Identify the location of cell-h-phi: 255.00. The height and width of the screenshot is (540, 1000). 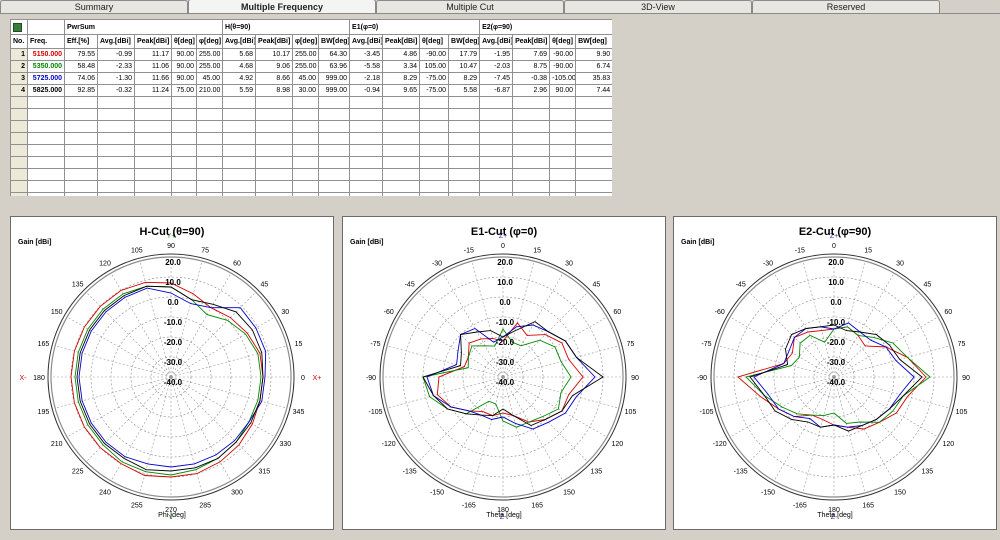
(306, 54).